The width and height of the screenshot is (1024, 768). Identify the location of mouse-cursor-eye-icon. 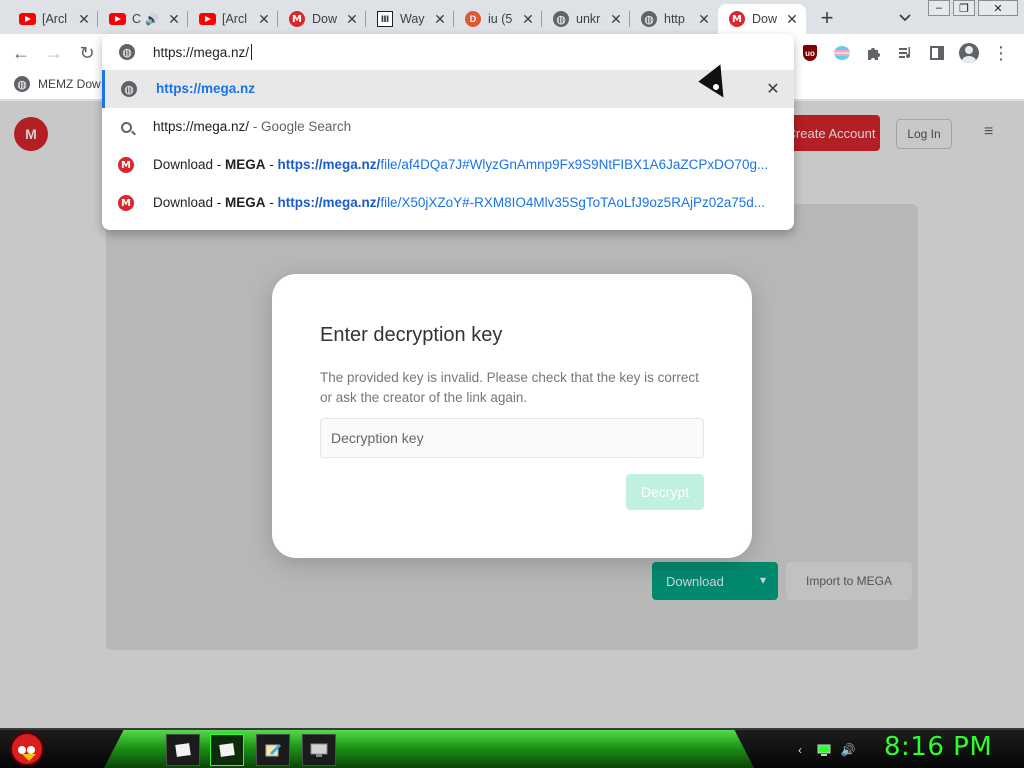
(716, 87).